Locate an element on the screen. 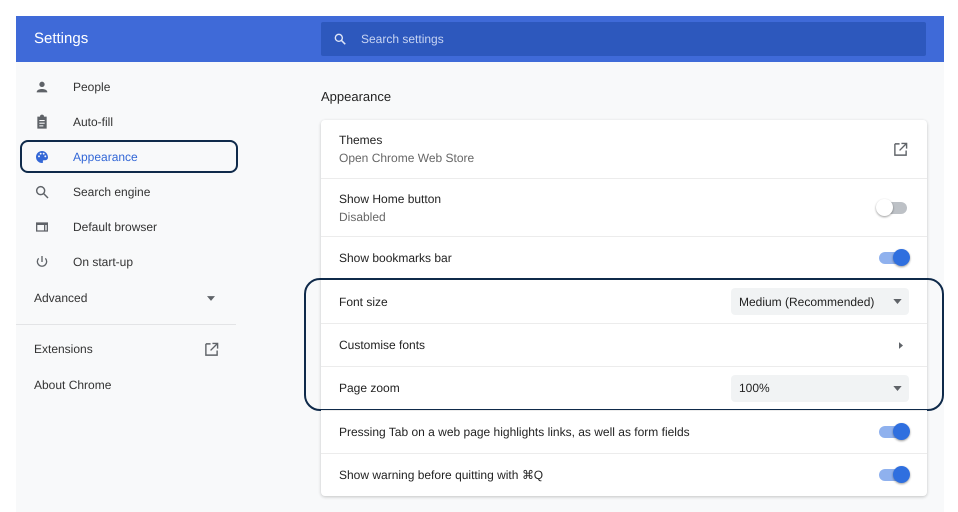 The height and width of the screenshot is (512, 958). setting-description: Disabled is located at coordinates (363, 217).